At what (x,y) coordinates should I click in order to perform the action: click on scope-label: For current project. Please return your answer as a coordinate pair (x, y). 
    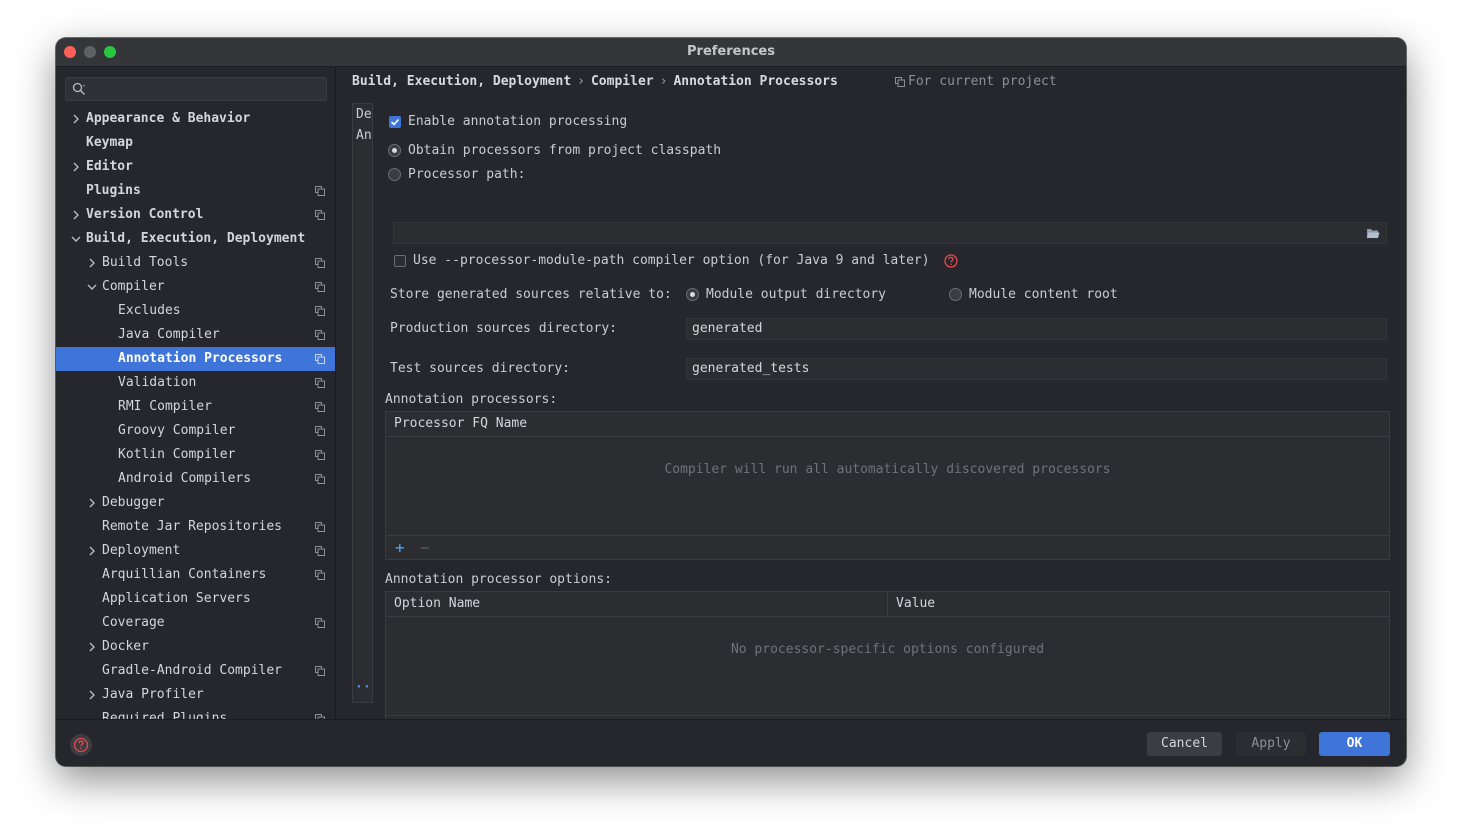
    Looking at the image, I should click on (976, 82).